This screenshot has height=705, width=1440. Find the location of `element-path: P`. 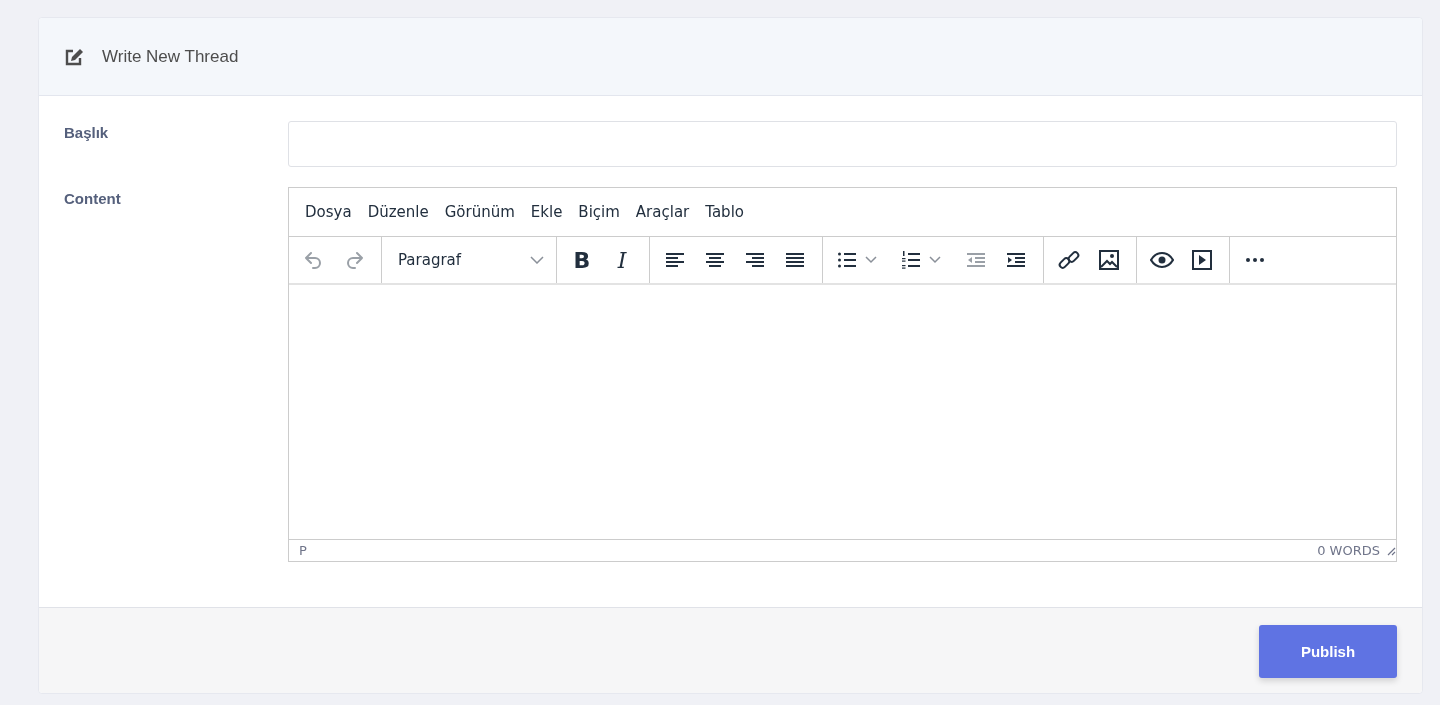

element-path: P is located at coordinates (303, 550).